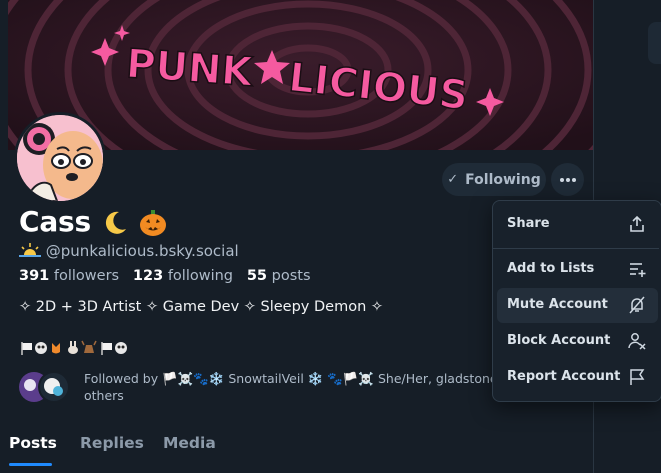  Describe the element at coordinates (104, 395) in the screenshot. I see `followed-by-others: others` at that location.